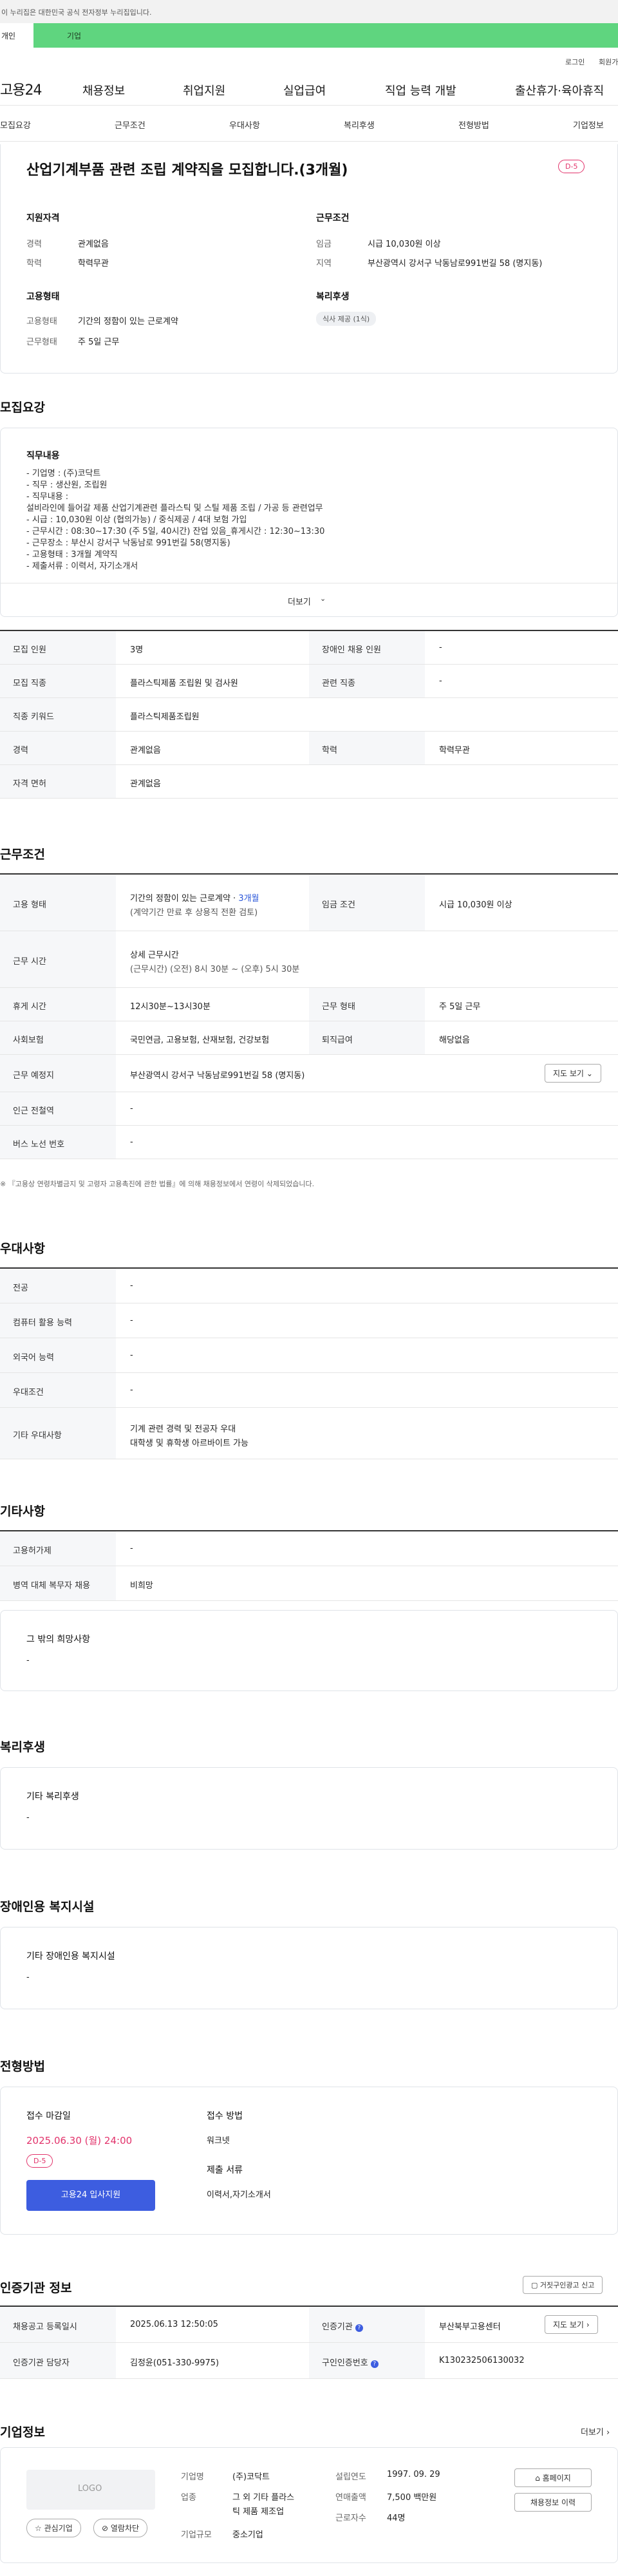 The height and width of the screenshot is (2576, 618). What do you see at coordinates (30, 1007) in the screenshot?
I see `table-key: 휴게 시간` at bounding box center [30, 1007].